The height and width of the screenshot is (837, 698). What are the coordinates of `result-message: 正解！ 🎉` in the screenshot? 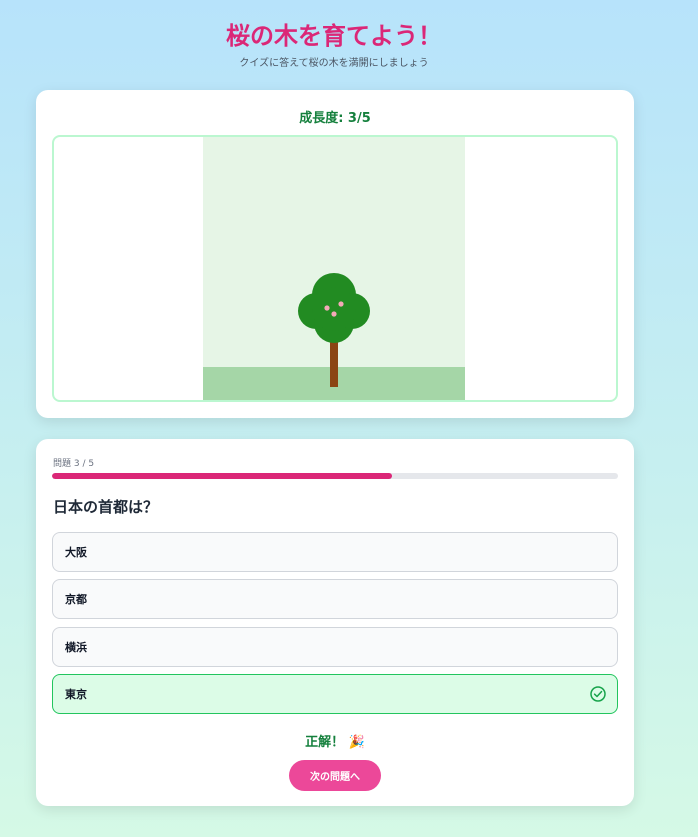 It's located at (335, 742).